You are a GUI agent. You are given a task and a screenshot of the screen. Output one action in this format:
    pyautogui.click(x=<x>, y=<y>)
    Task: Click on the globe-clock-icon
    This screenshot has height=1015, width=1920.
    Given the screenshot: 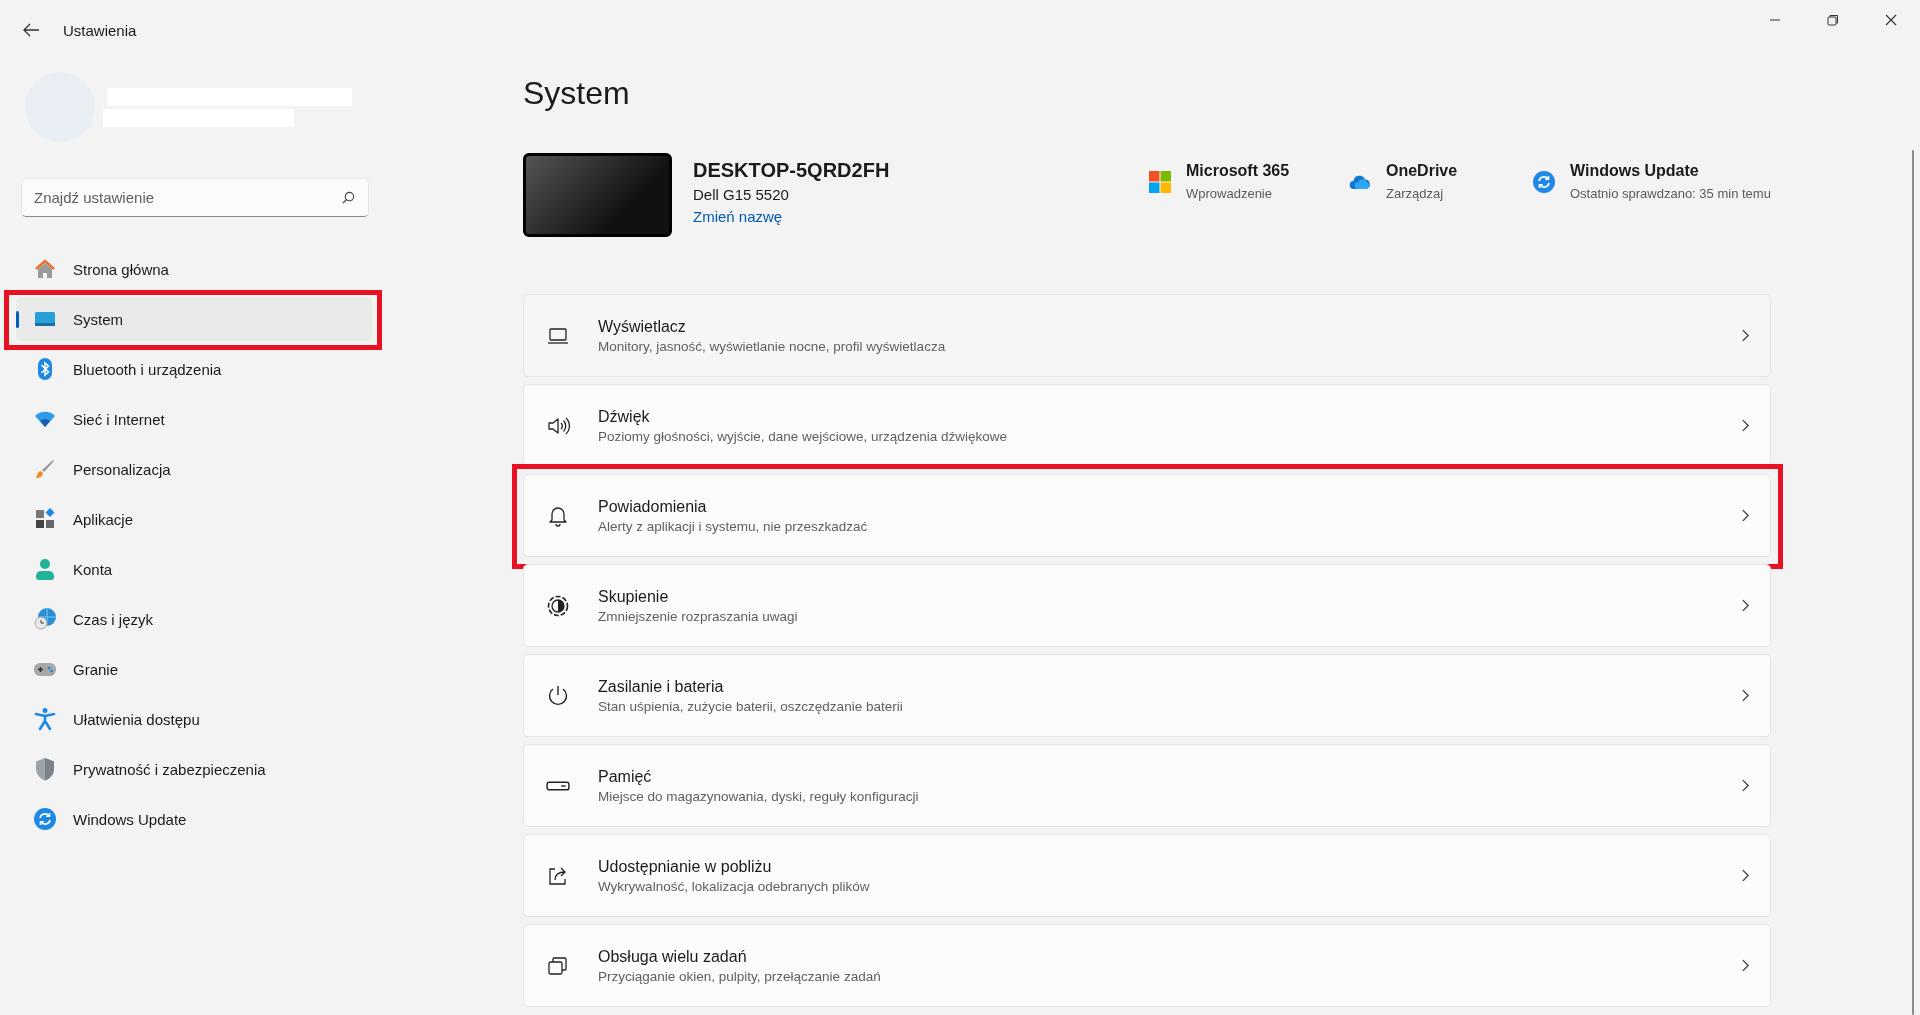 What is the action you would take?
    pyautogui.click(x=45, y=619)
    